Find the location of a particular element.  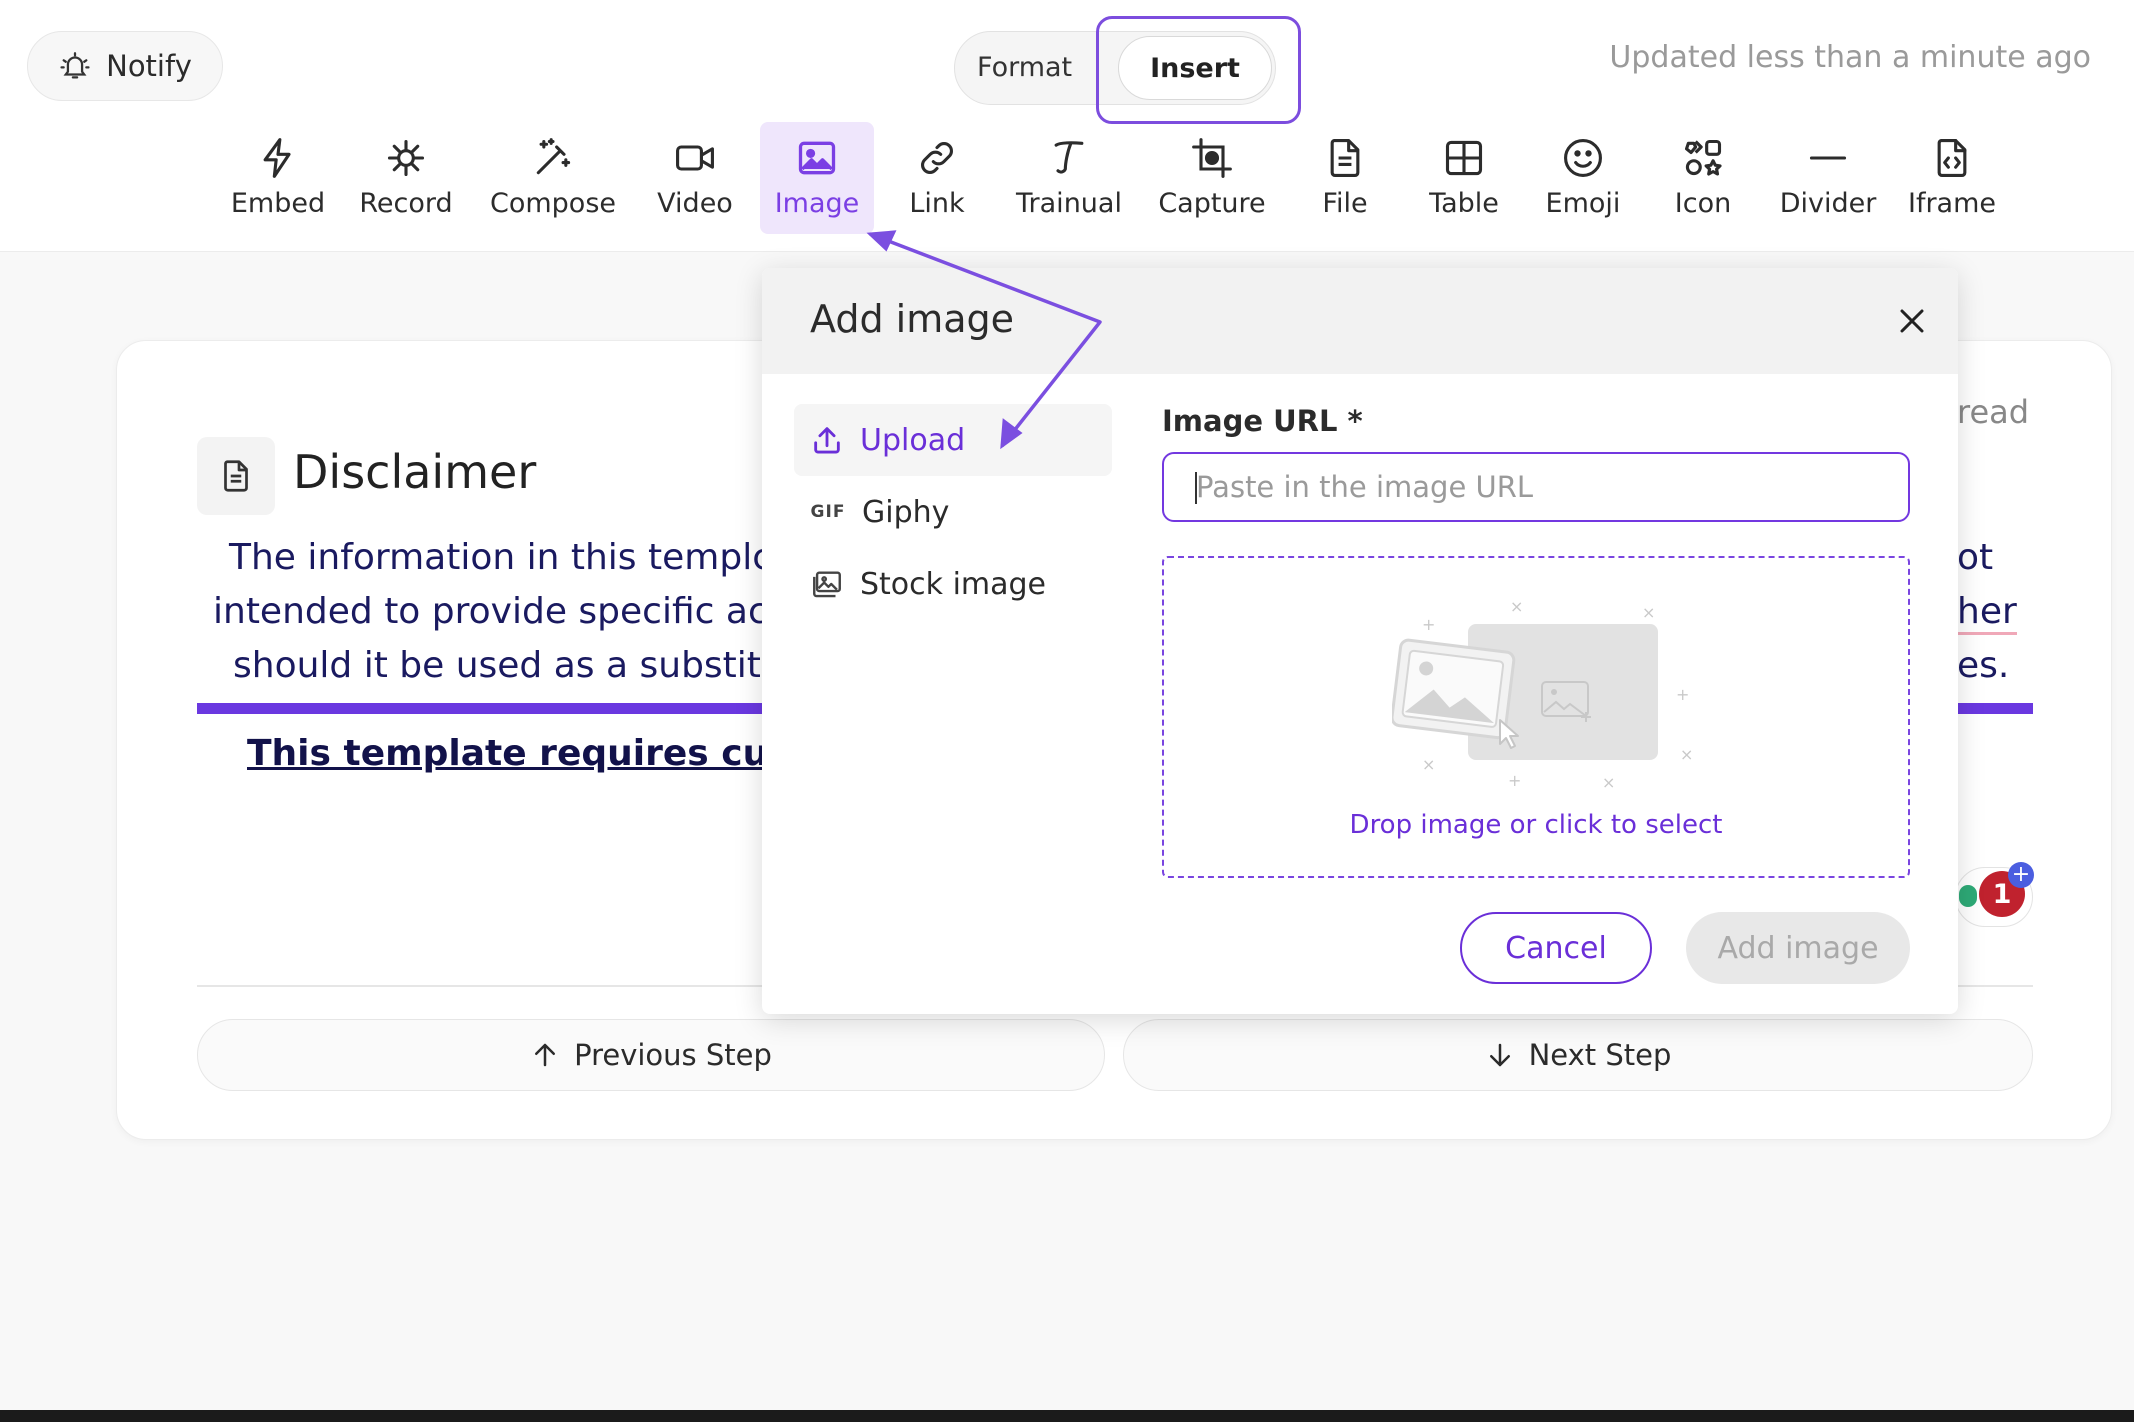

toolbar-item-label: Compose is located at coordinates (552, 203).